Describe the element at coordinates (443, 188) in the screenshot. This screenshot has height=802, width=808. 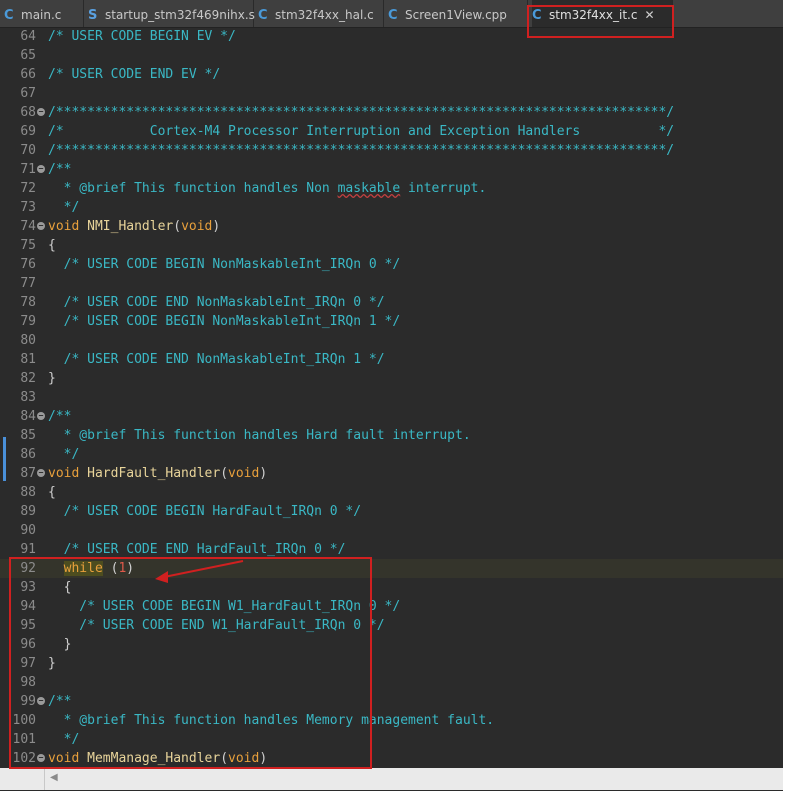
I see `code-token: interrupt.` at that location.